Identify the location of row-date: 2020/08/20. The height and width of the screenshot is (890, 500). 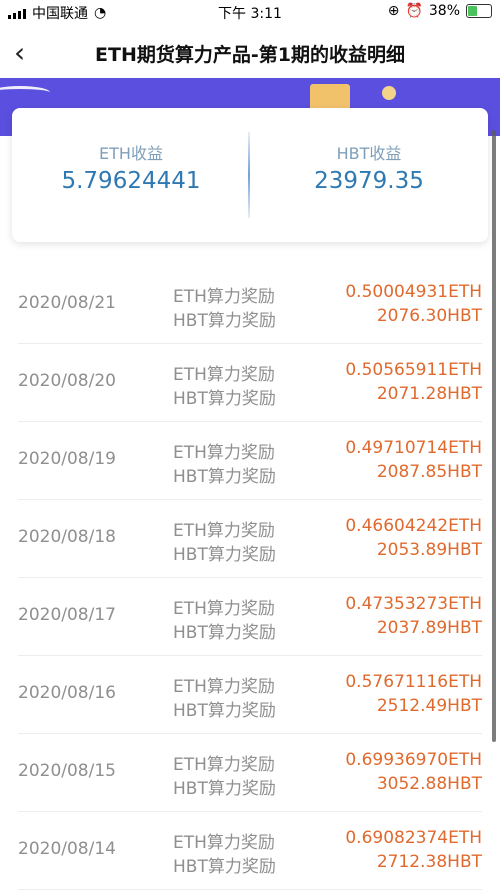
(67, 381).